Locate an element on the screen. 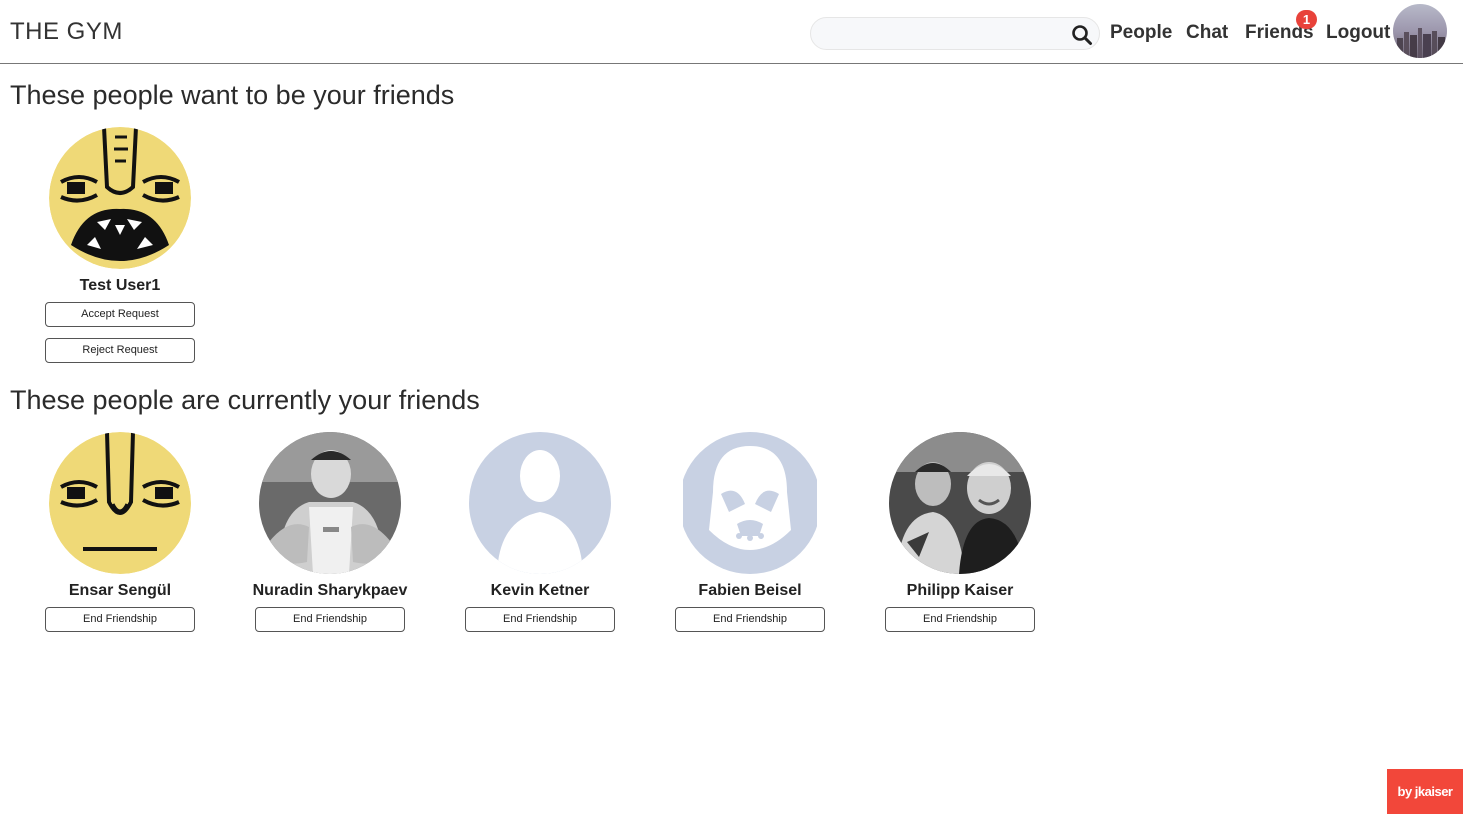 This screenshot has height=814, width=1463. friend-request-badge: 1 is located at coordinates (1306, 19).